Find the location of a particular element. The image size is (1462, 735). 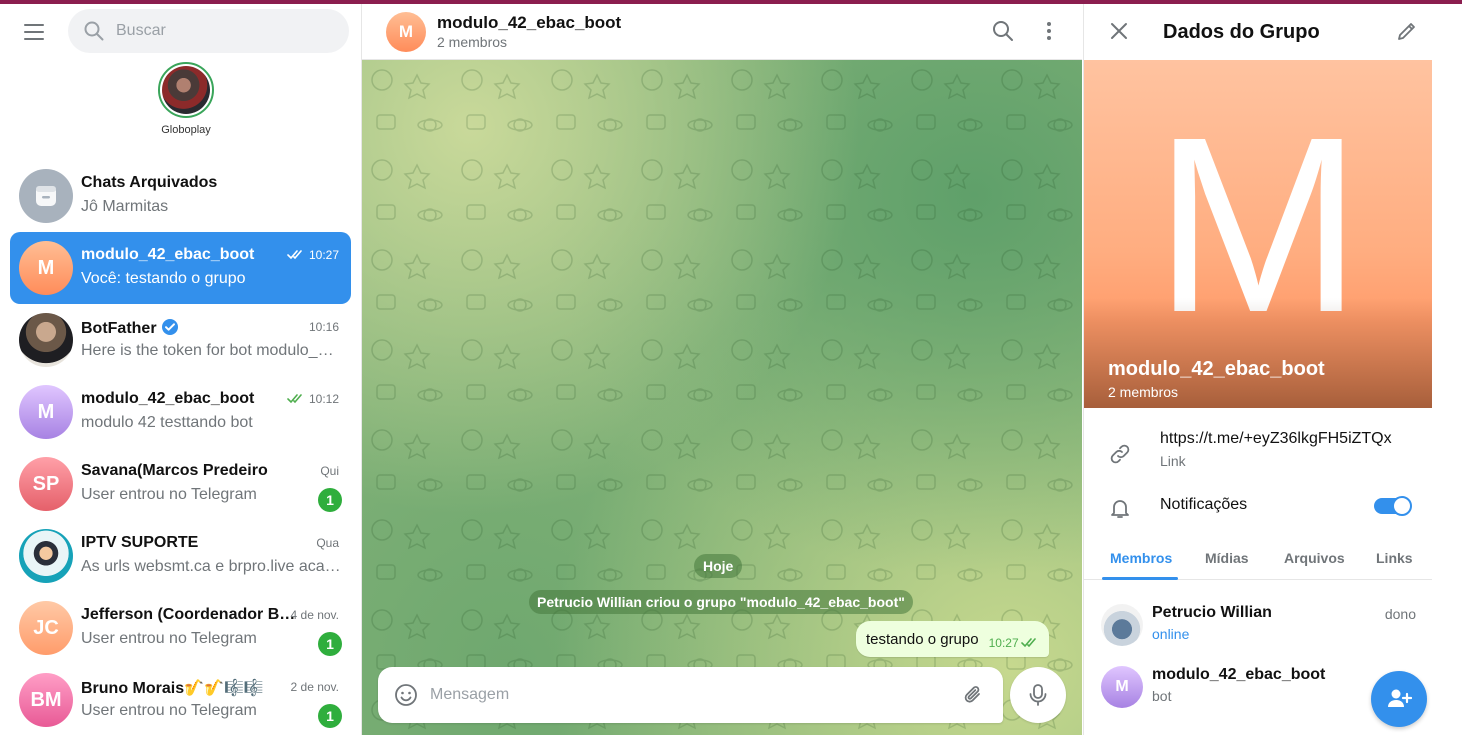

group-cover: M modulo_42_ebac_boot 2 membros is located at coordinates (1258, 234).